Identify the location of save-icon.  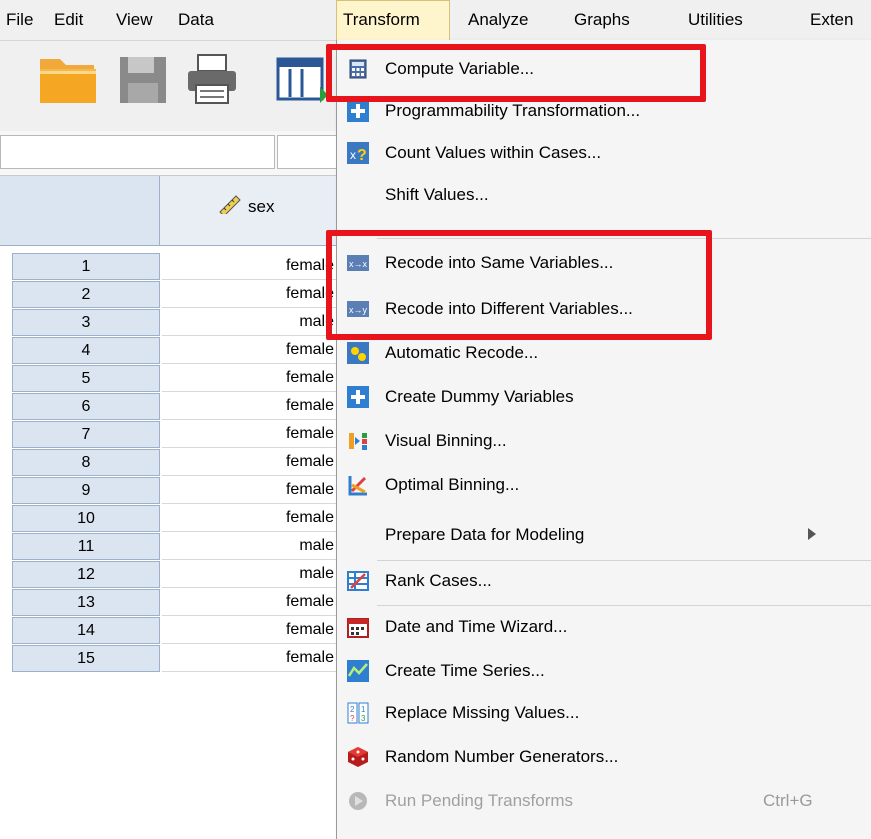
(143, 82).